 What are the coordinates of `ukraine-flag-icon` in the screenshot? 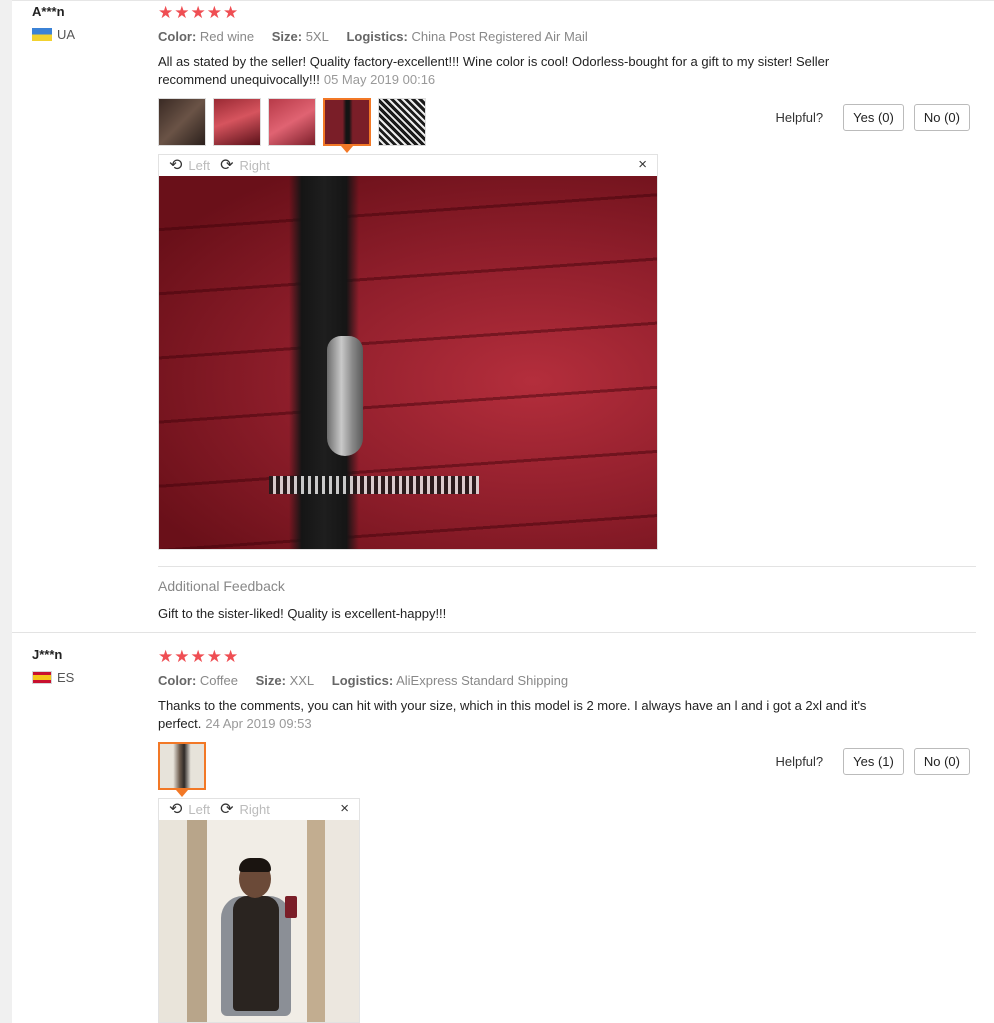 It's located at (42, 34).